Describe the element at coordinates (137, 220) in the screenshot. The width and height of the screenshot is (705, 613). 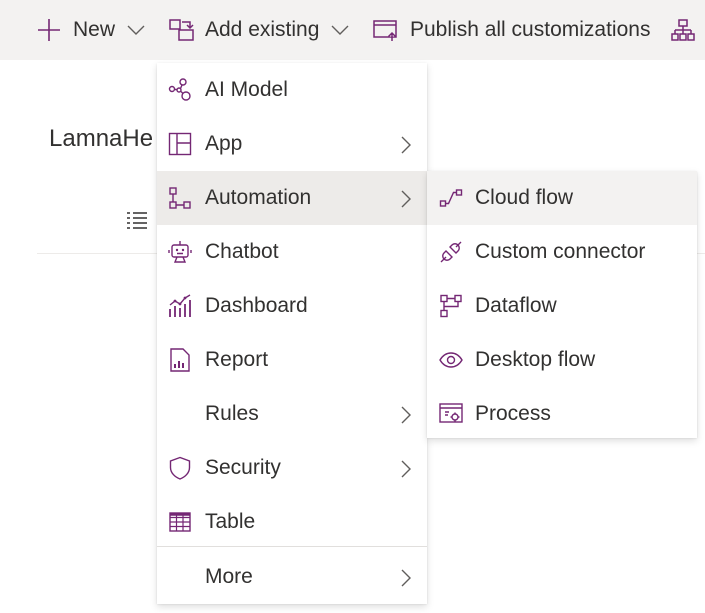
I see `list-view-icon` at that location.